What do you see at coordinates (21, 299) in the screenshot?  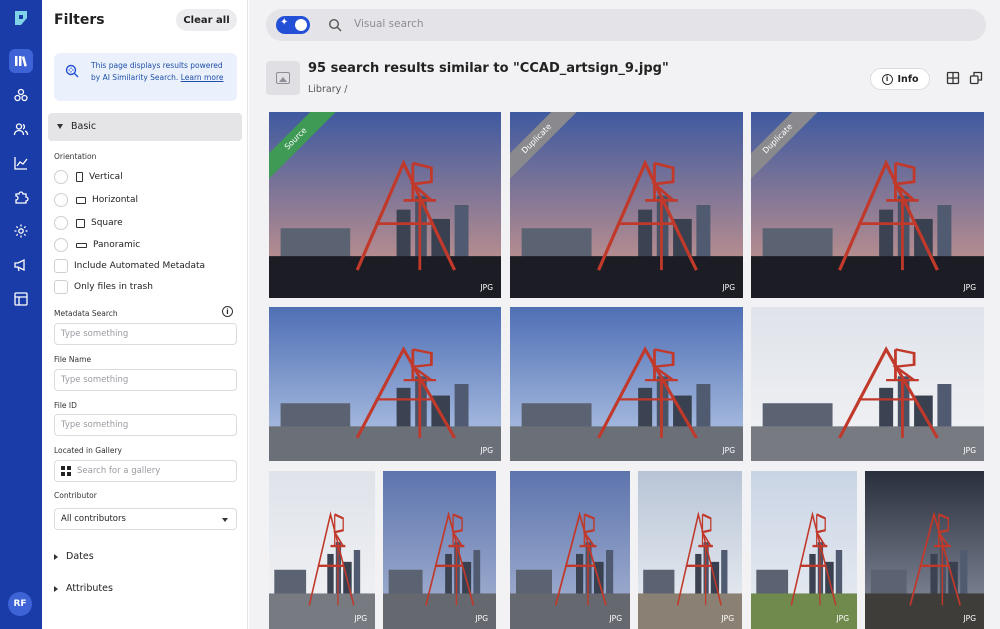 I see `layout-icon` at bounding box center [21, 299].